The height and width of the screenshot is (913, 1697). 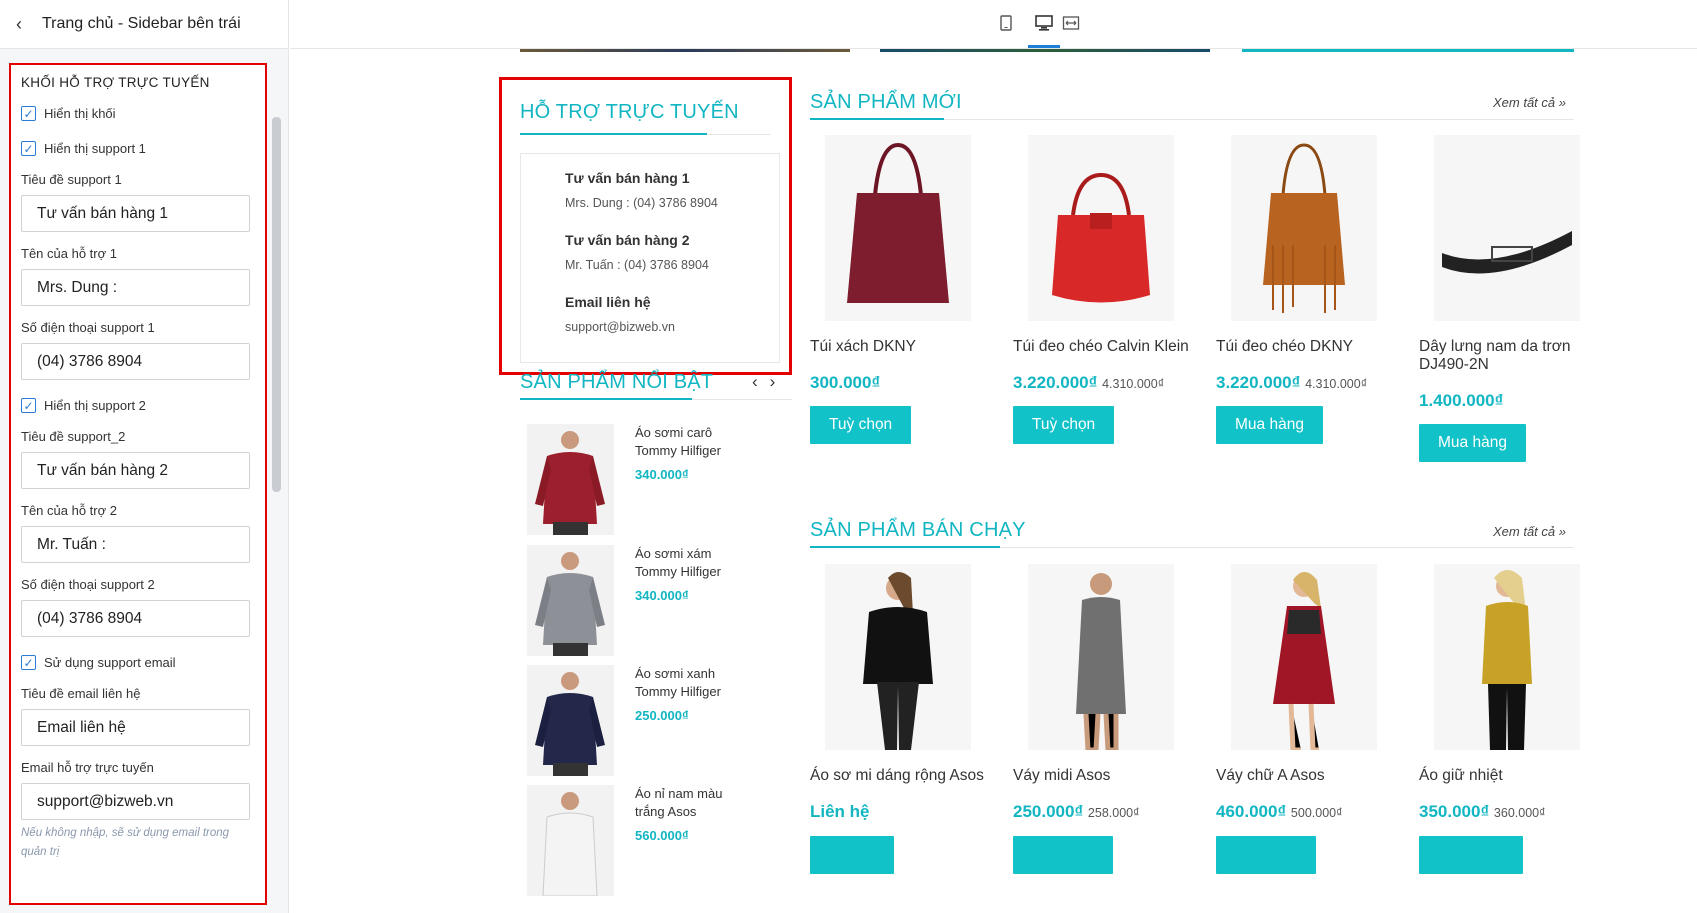 What do you see at coordinates (88, 327) in the screenshot?
I see `support1-phone-label: Số điện thoại support 1` at bounding box center [88, 327].